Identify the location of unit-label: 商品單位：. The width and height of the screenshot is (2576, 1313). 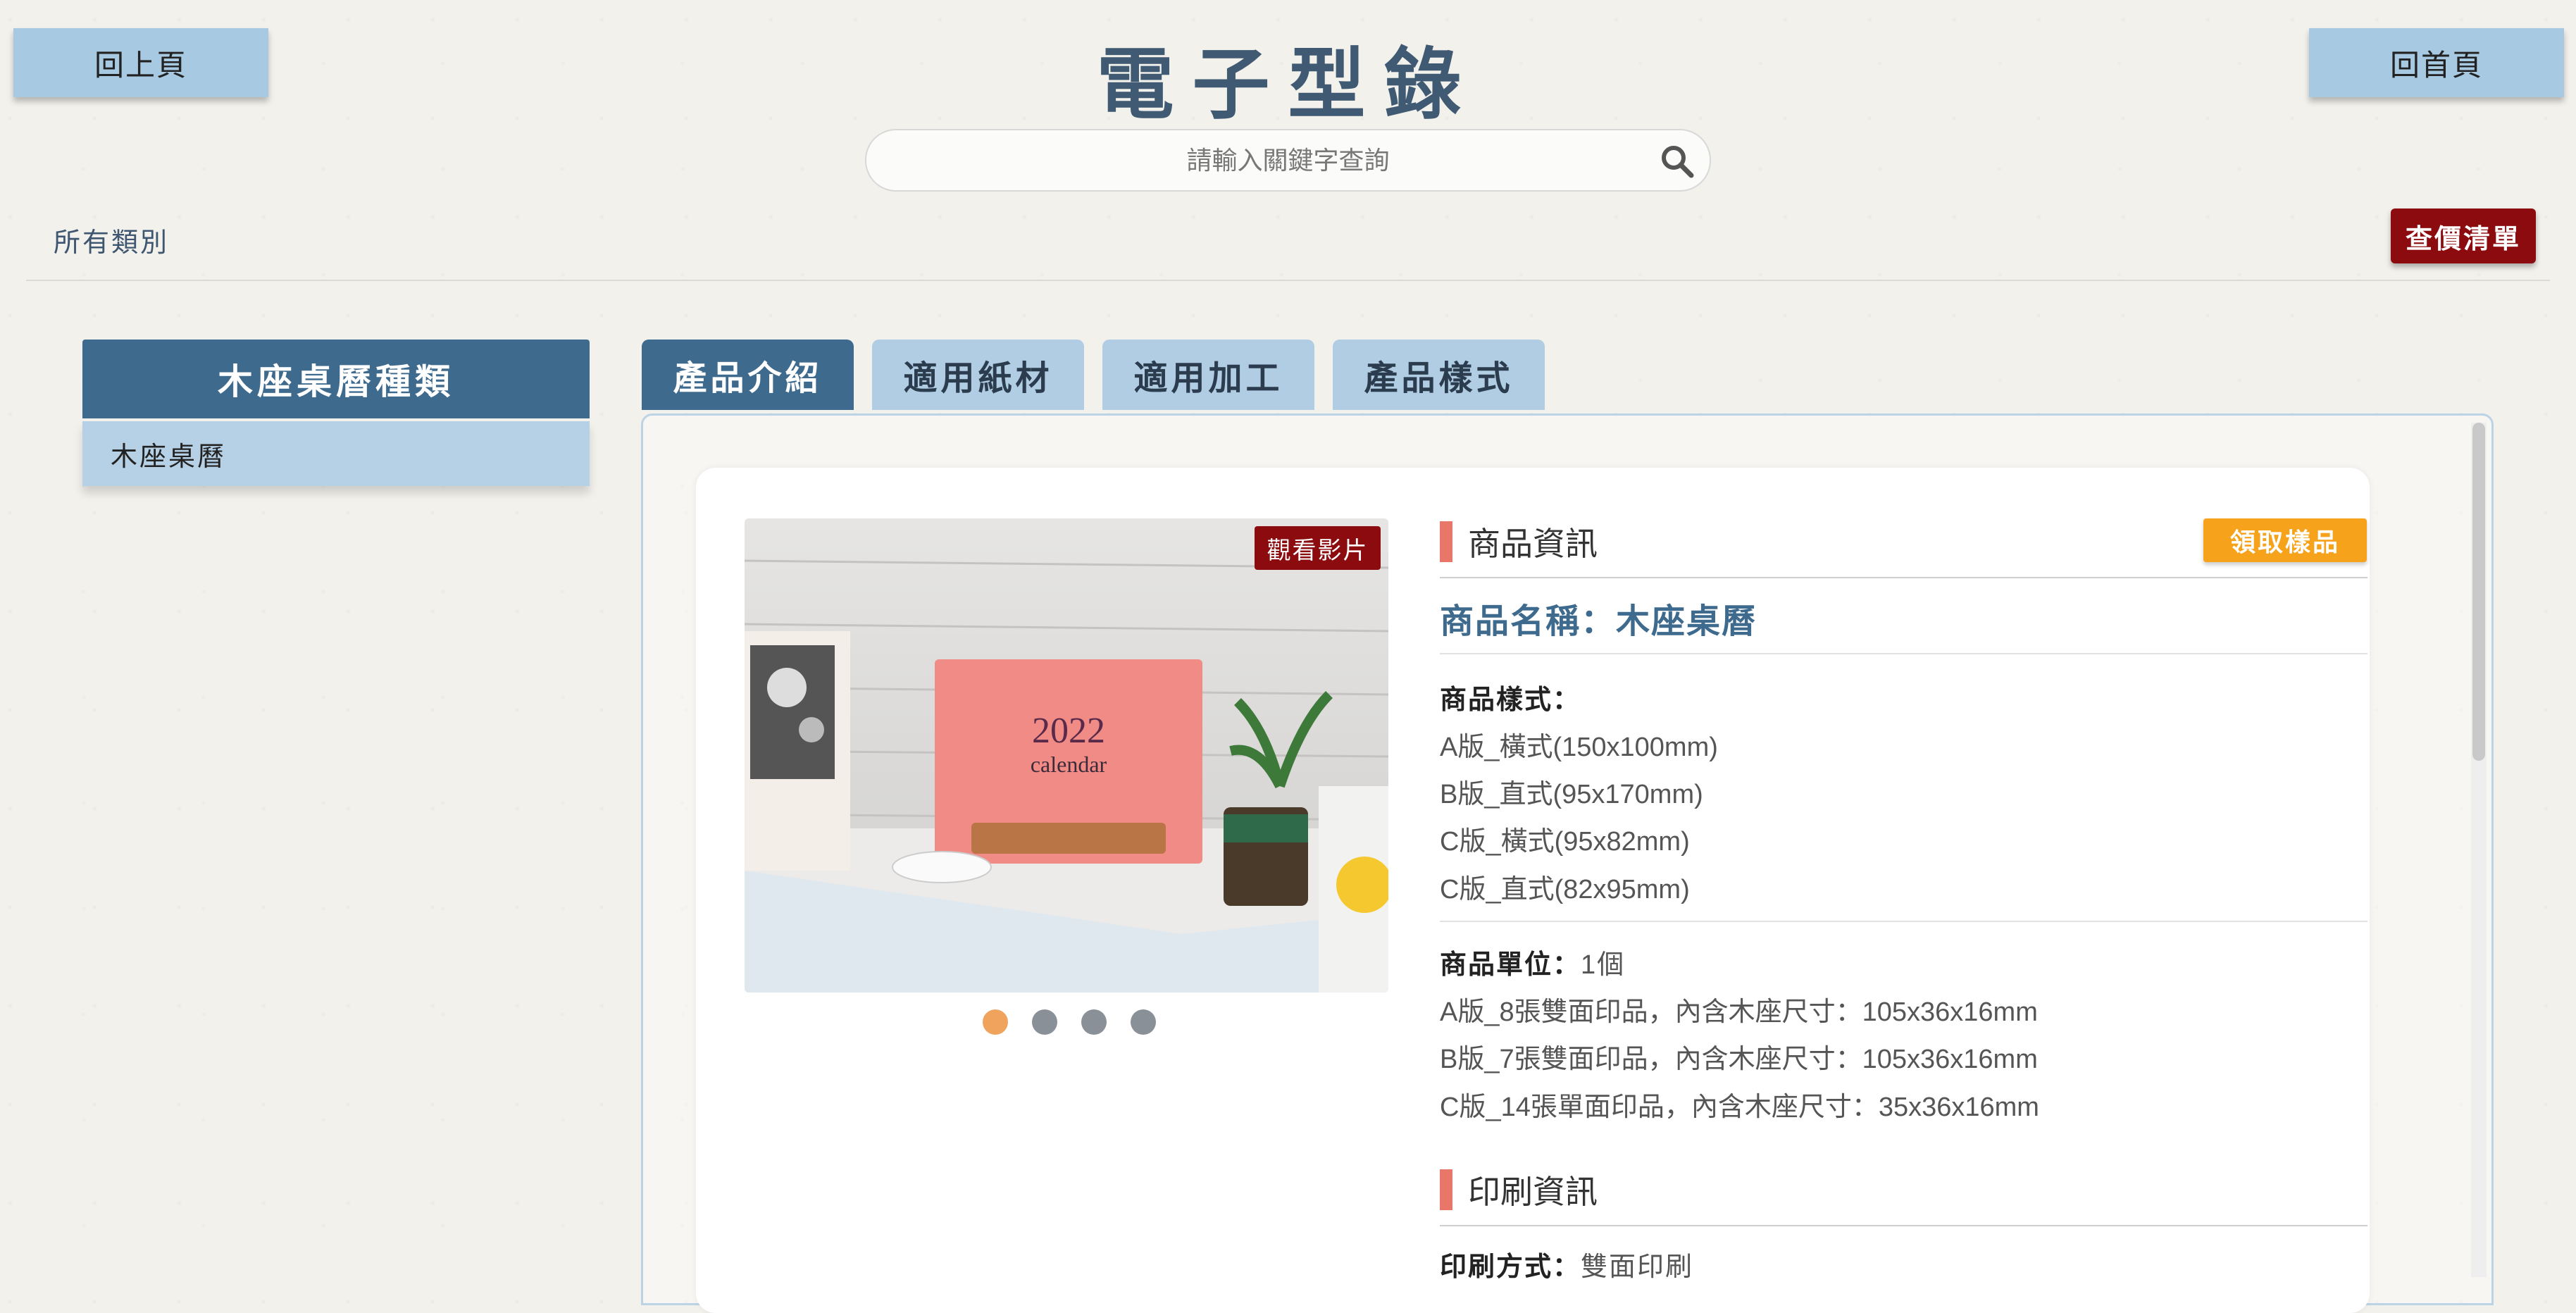
(1510, 965).